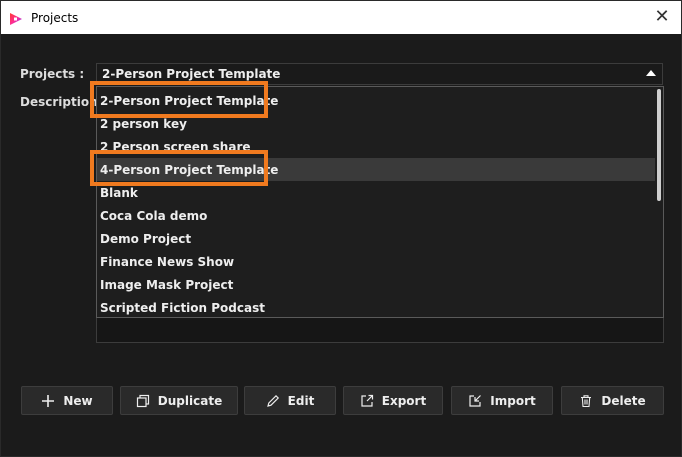 Image resolution: width=682 pixels, height=457 pixels. I want to click on export-icon, so click(367, 401).